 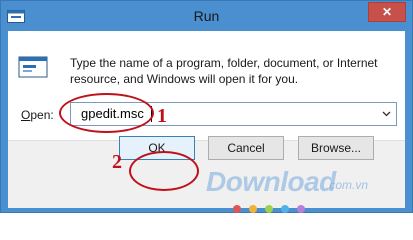 I want to click on title-bar: Run ✕, so click(x=206, y=16).